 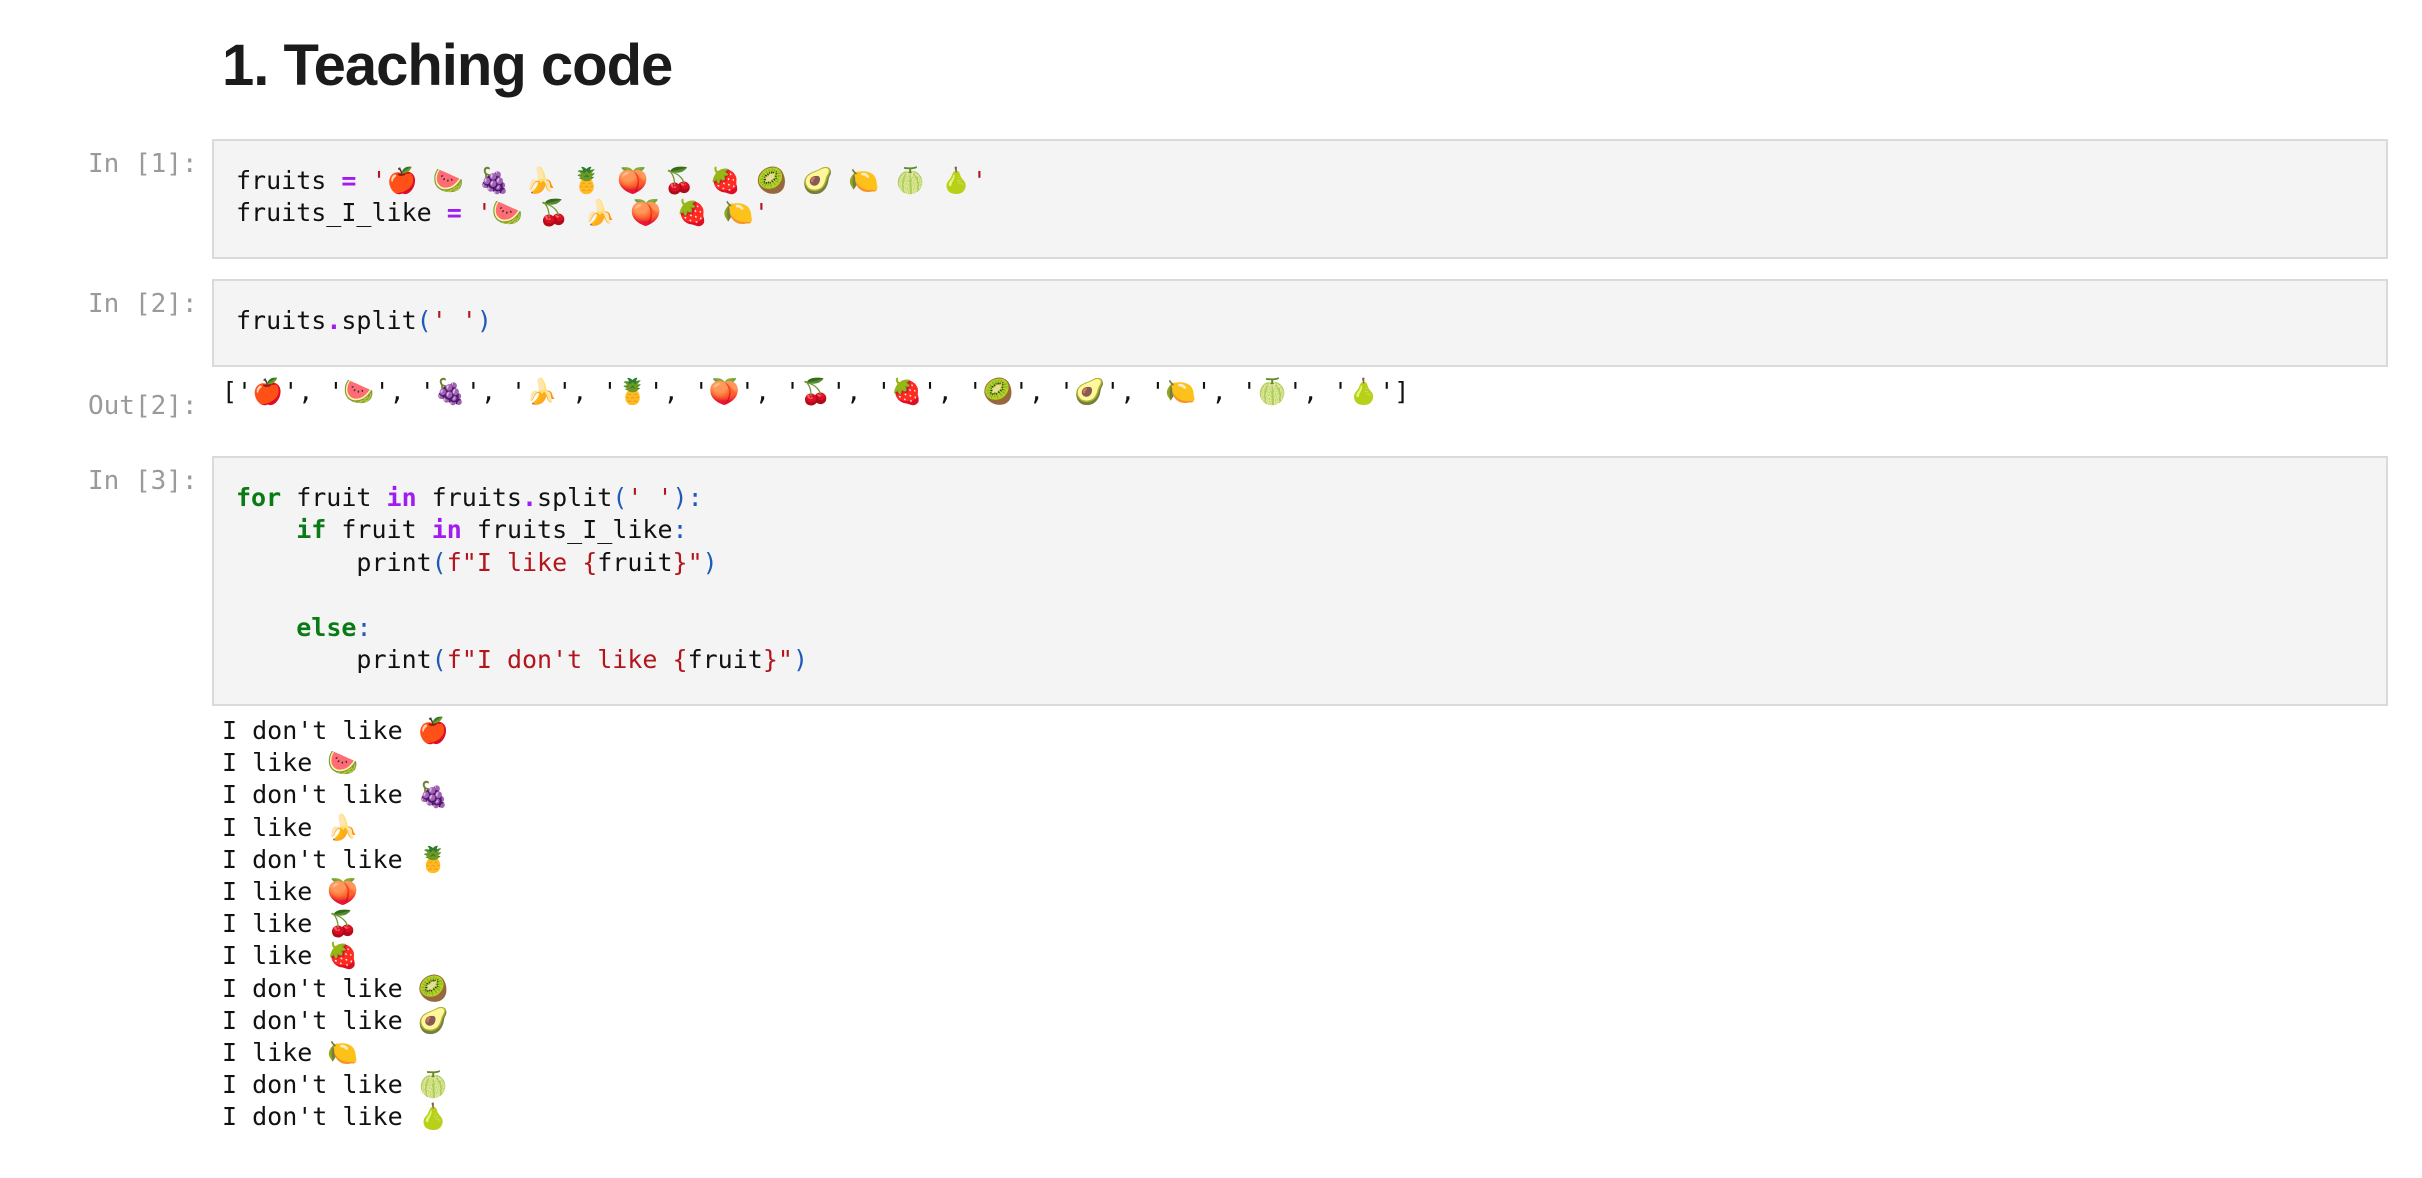 What do you see at coordinates (335, 730) in the screenshot?
I see `output-line: I don't like 🍎` at bounding box center [335, 730].